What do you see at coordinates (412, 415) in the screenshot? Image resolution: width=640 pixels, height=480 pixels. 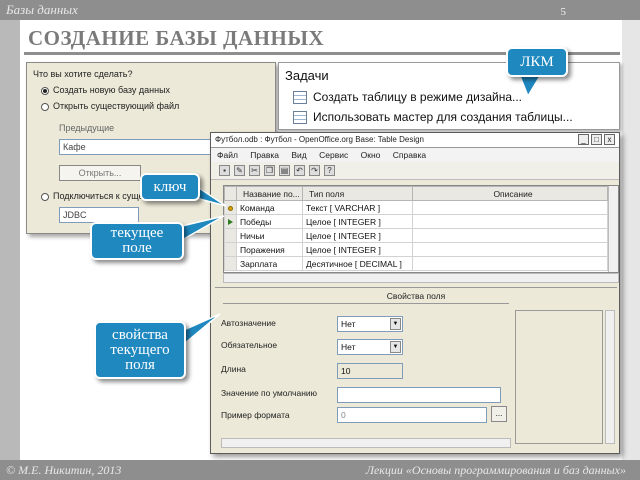 I see `format-example-input: 0` at bounding box center [412, 415].